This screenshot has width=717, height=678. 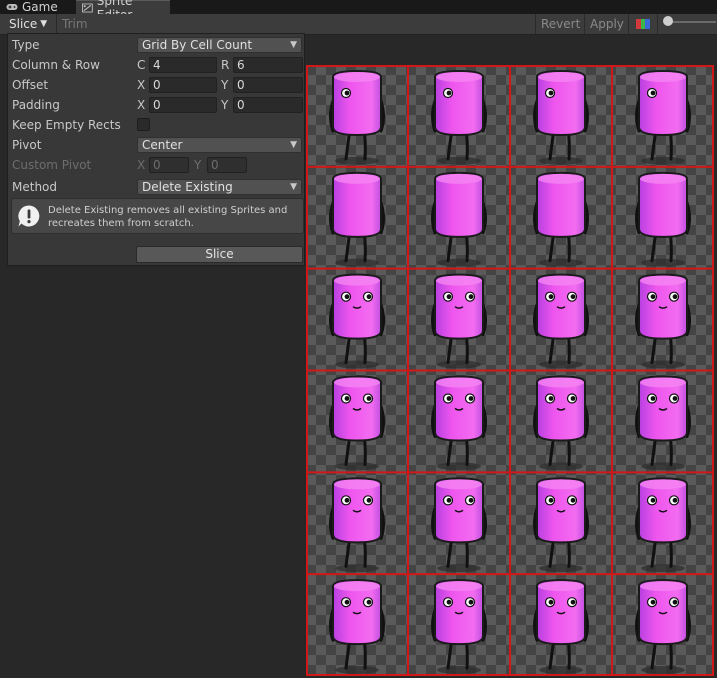 I want to click on slice-menu-button: Slice ▼, so click(x=28, y=24).